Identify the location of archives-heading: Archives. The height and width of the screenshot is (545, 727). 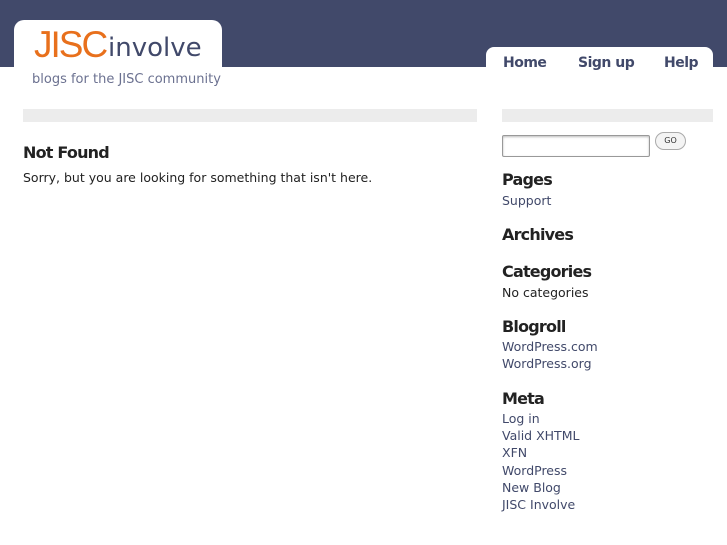
(538, 234).